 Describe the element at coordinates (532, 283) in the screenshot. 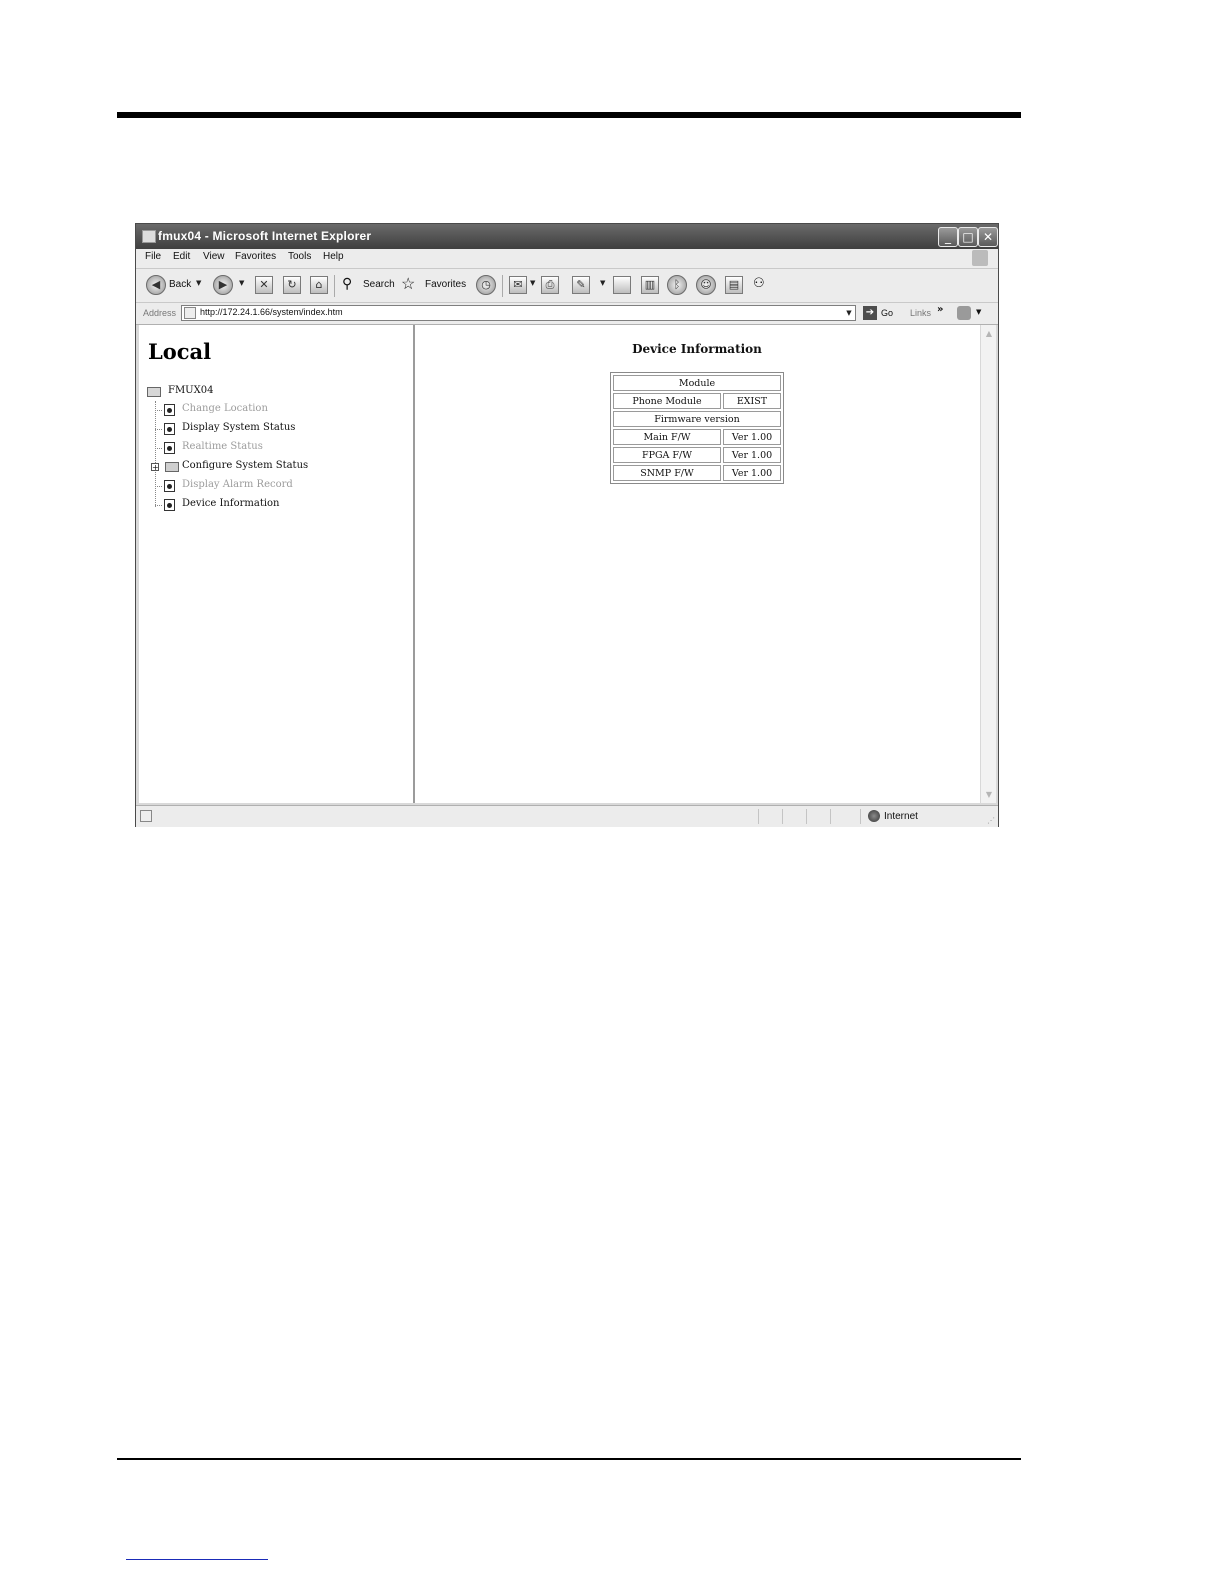

I see `mail-dropdown-icon: ▼` at that location.